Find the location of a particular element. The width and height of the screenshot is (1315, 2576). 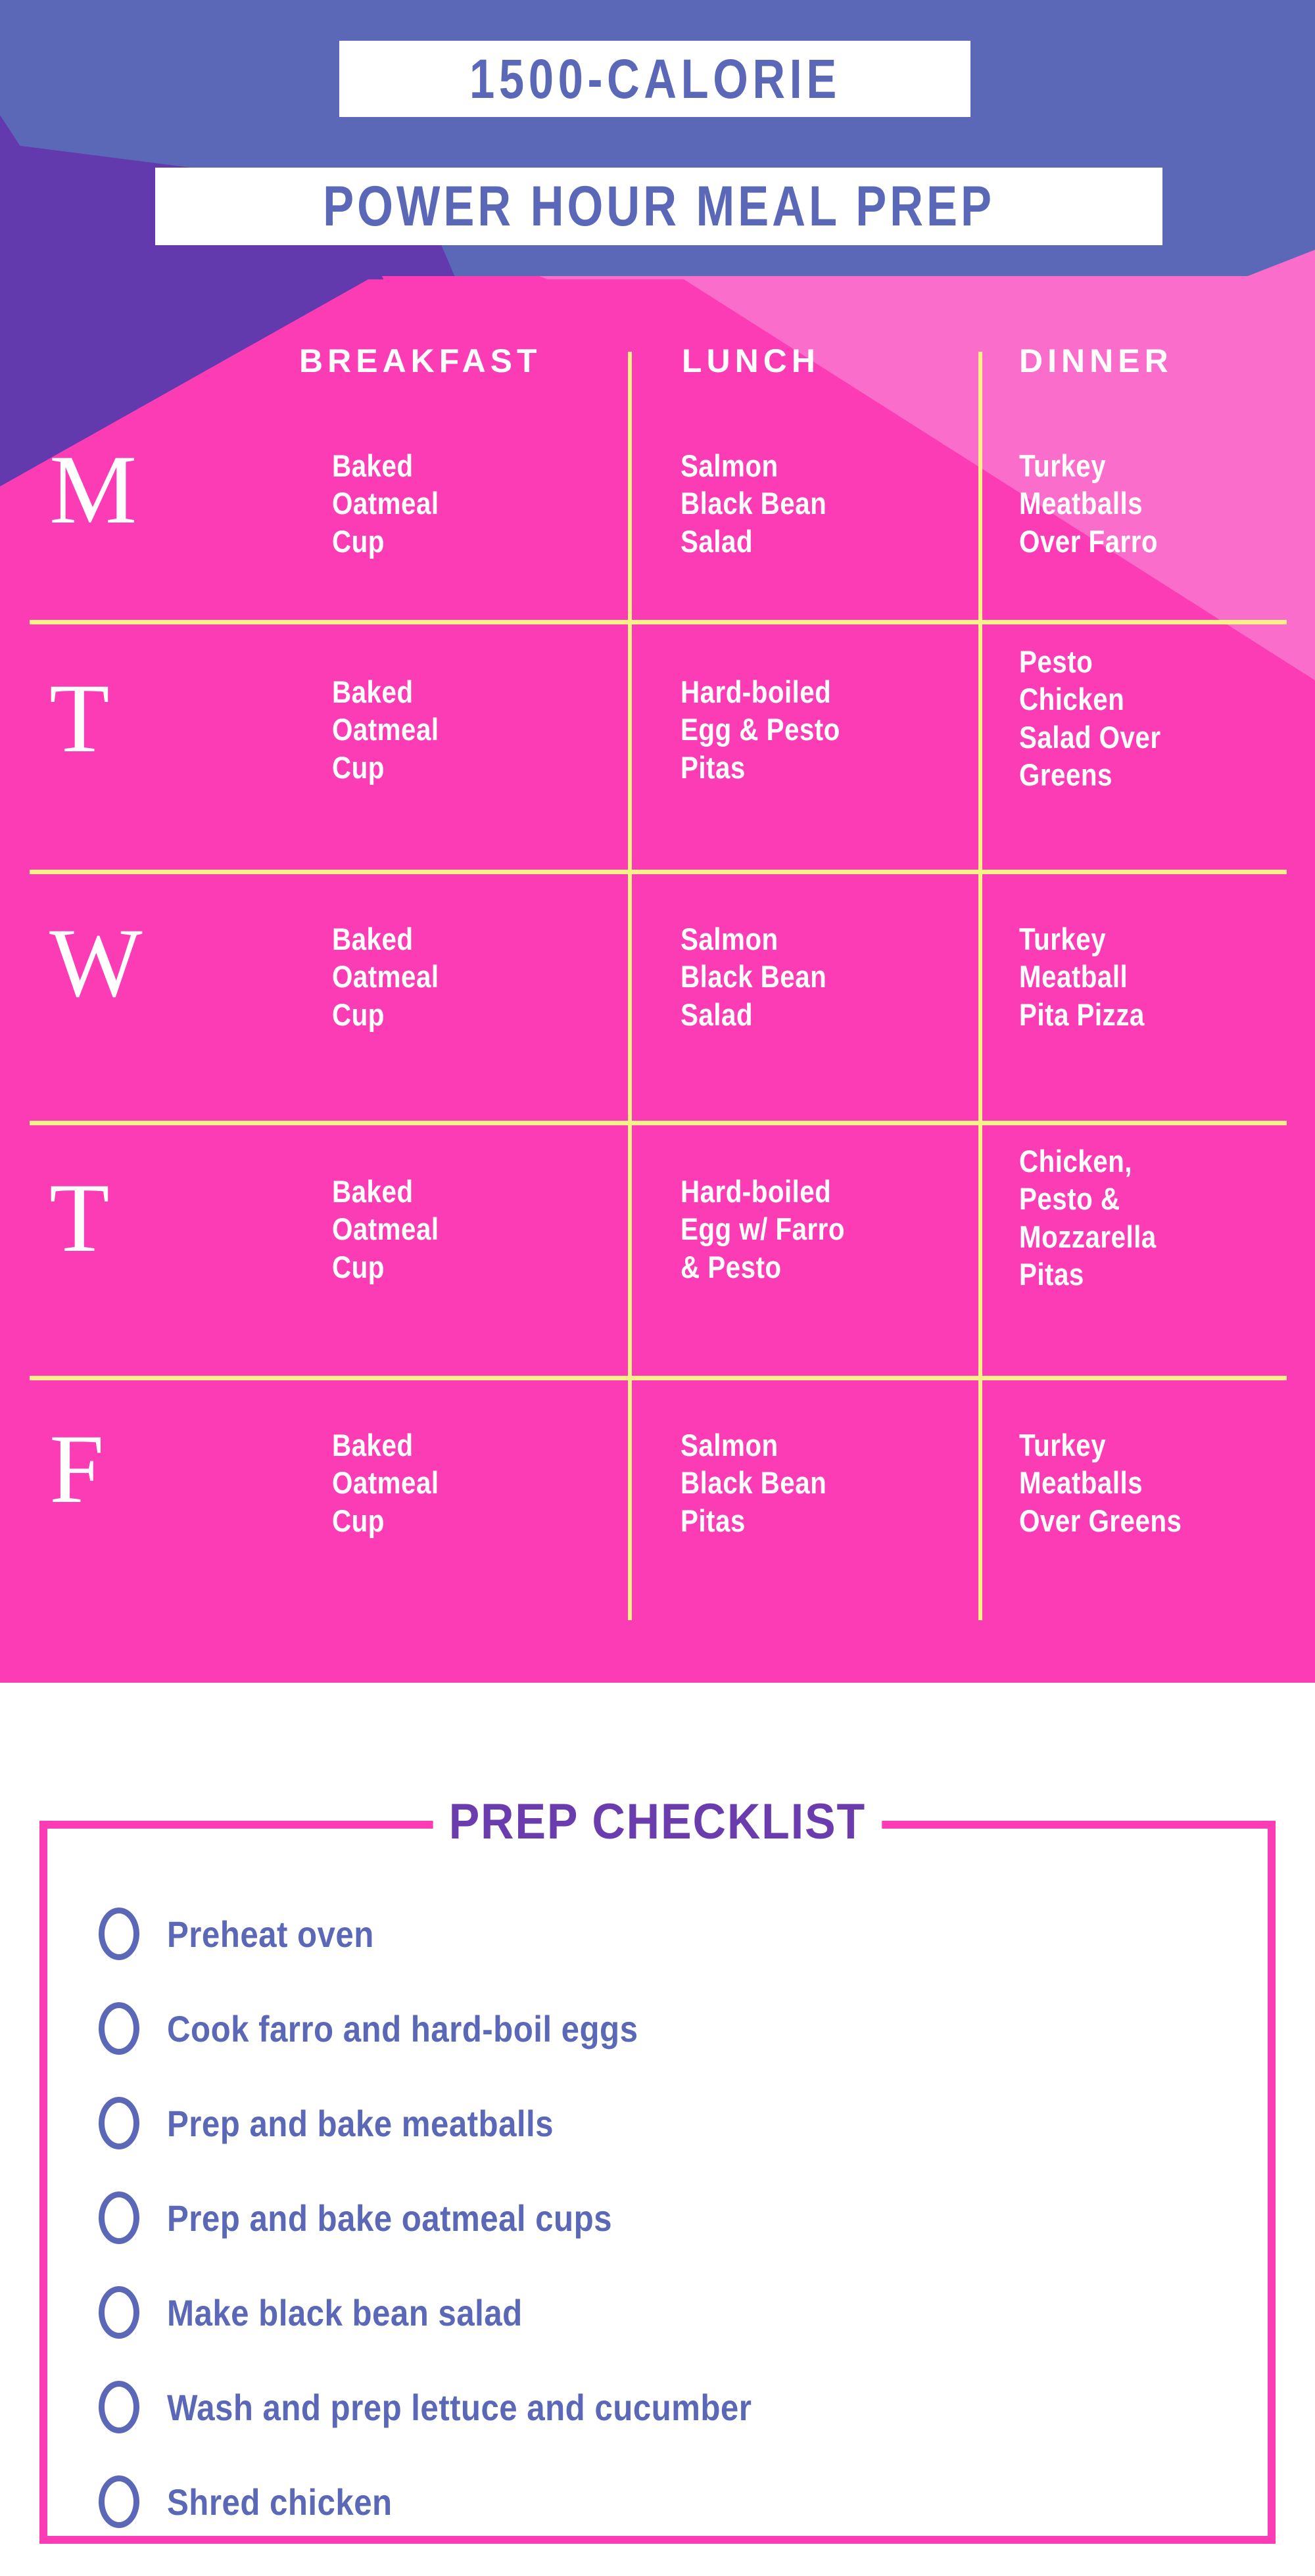

checklist-item-label: Prep and bake meatballs is located at coordinates (360, 2123).